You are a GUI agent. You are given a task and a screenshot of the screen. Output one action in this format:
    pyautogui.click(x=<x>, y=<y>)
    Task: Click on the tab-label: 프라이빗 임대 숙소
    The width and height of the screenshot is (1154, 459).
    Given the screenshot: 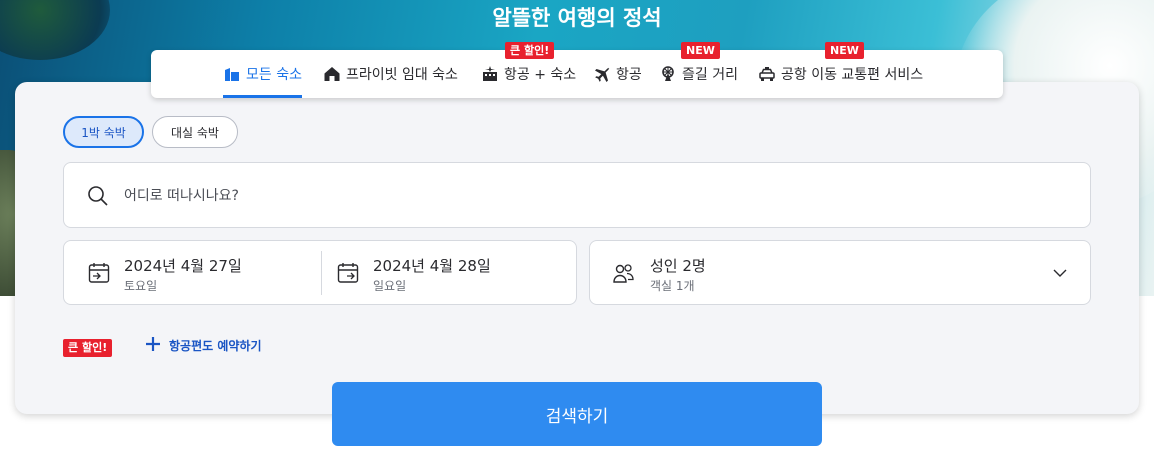 What is the action you would take?
    pyautogui.click(x=402, y=75)
    